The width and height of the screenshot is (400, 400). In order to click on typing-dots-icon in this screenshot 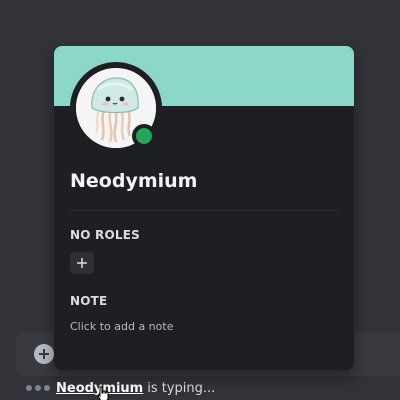, I will do `click(38, 388)`.